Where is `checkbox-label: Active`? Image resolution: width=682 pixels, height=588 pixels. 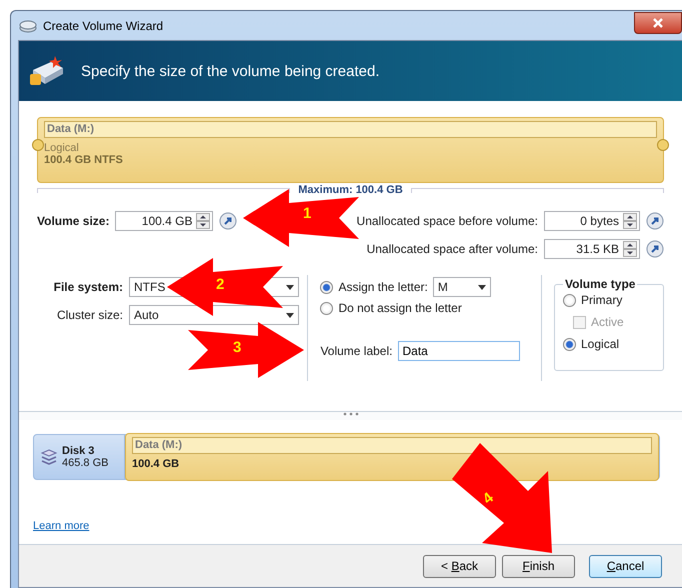
checkbox-label: Active is located at coordinates (607, 322).